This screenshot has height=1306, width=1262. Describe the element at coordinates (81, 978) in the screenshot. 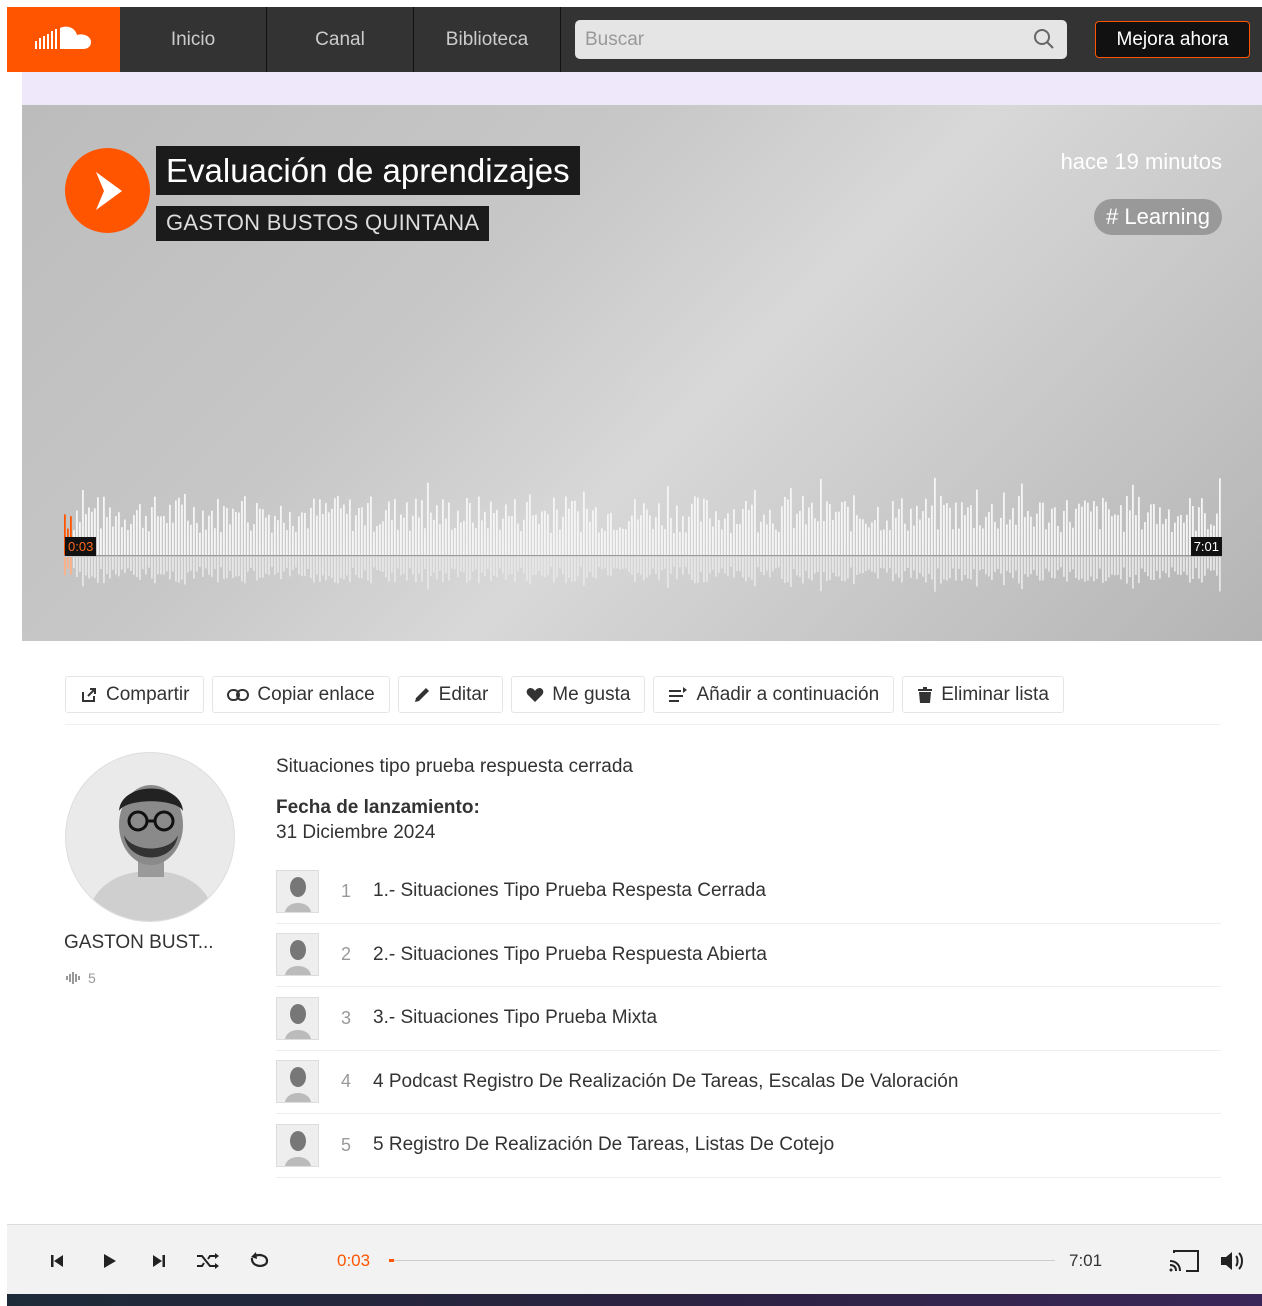

I see `track-count: 5` at that location.